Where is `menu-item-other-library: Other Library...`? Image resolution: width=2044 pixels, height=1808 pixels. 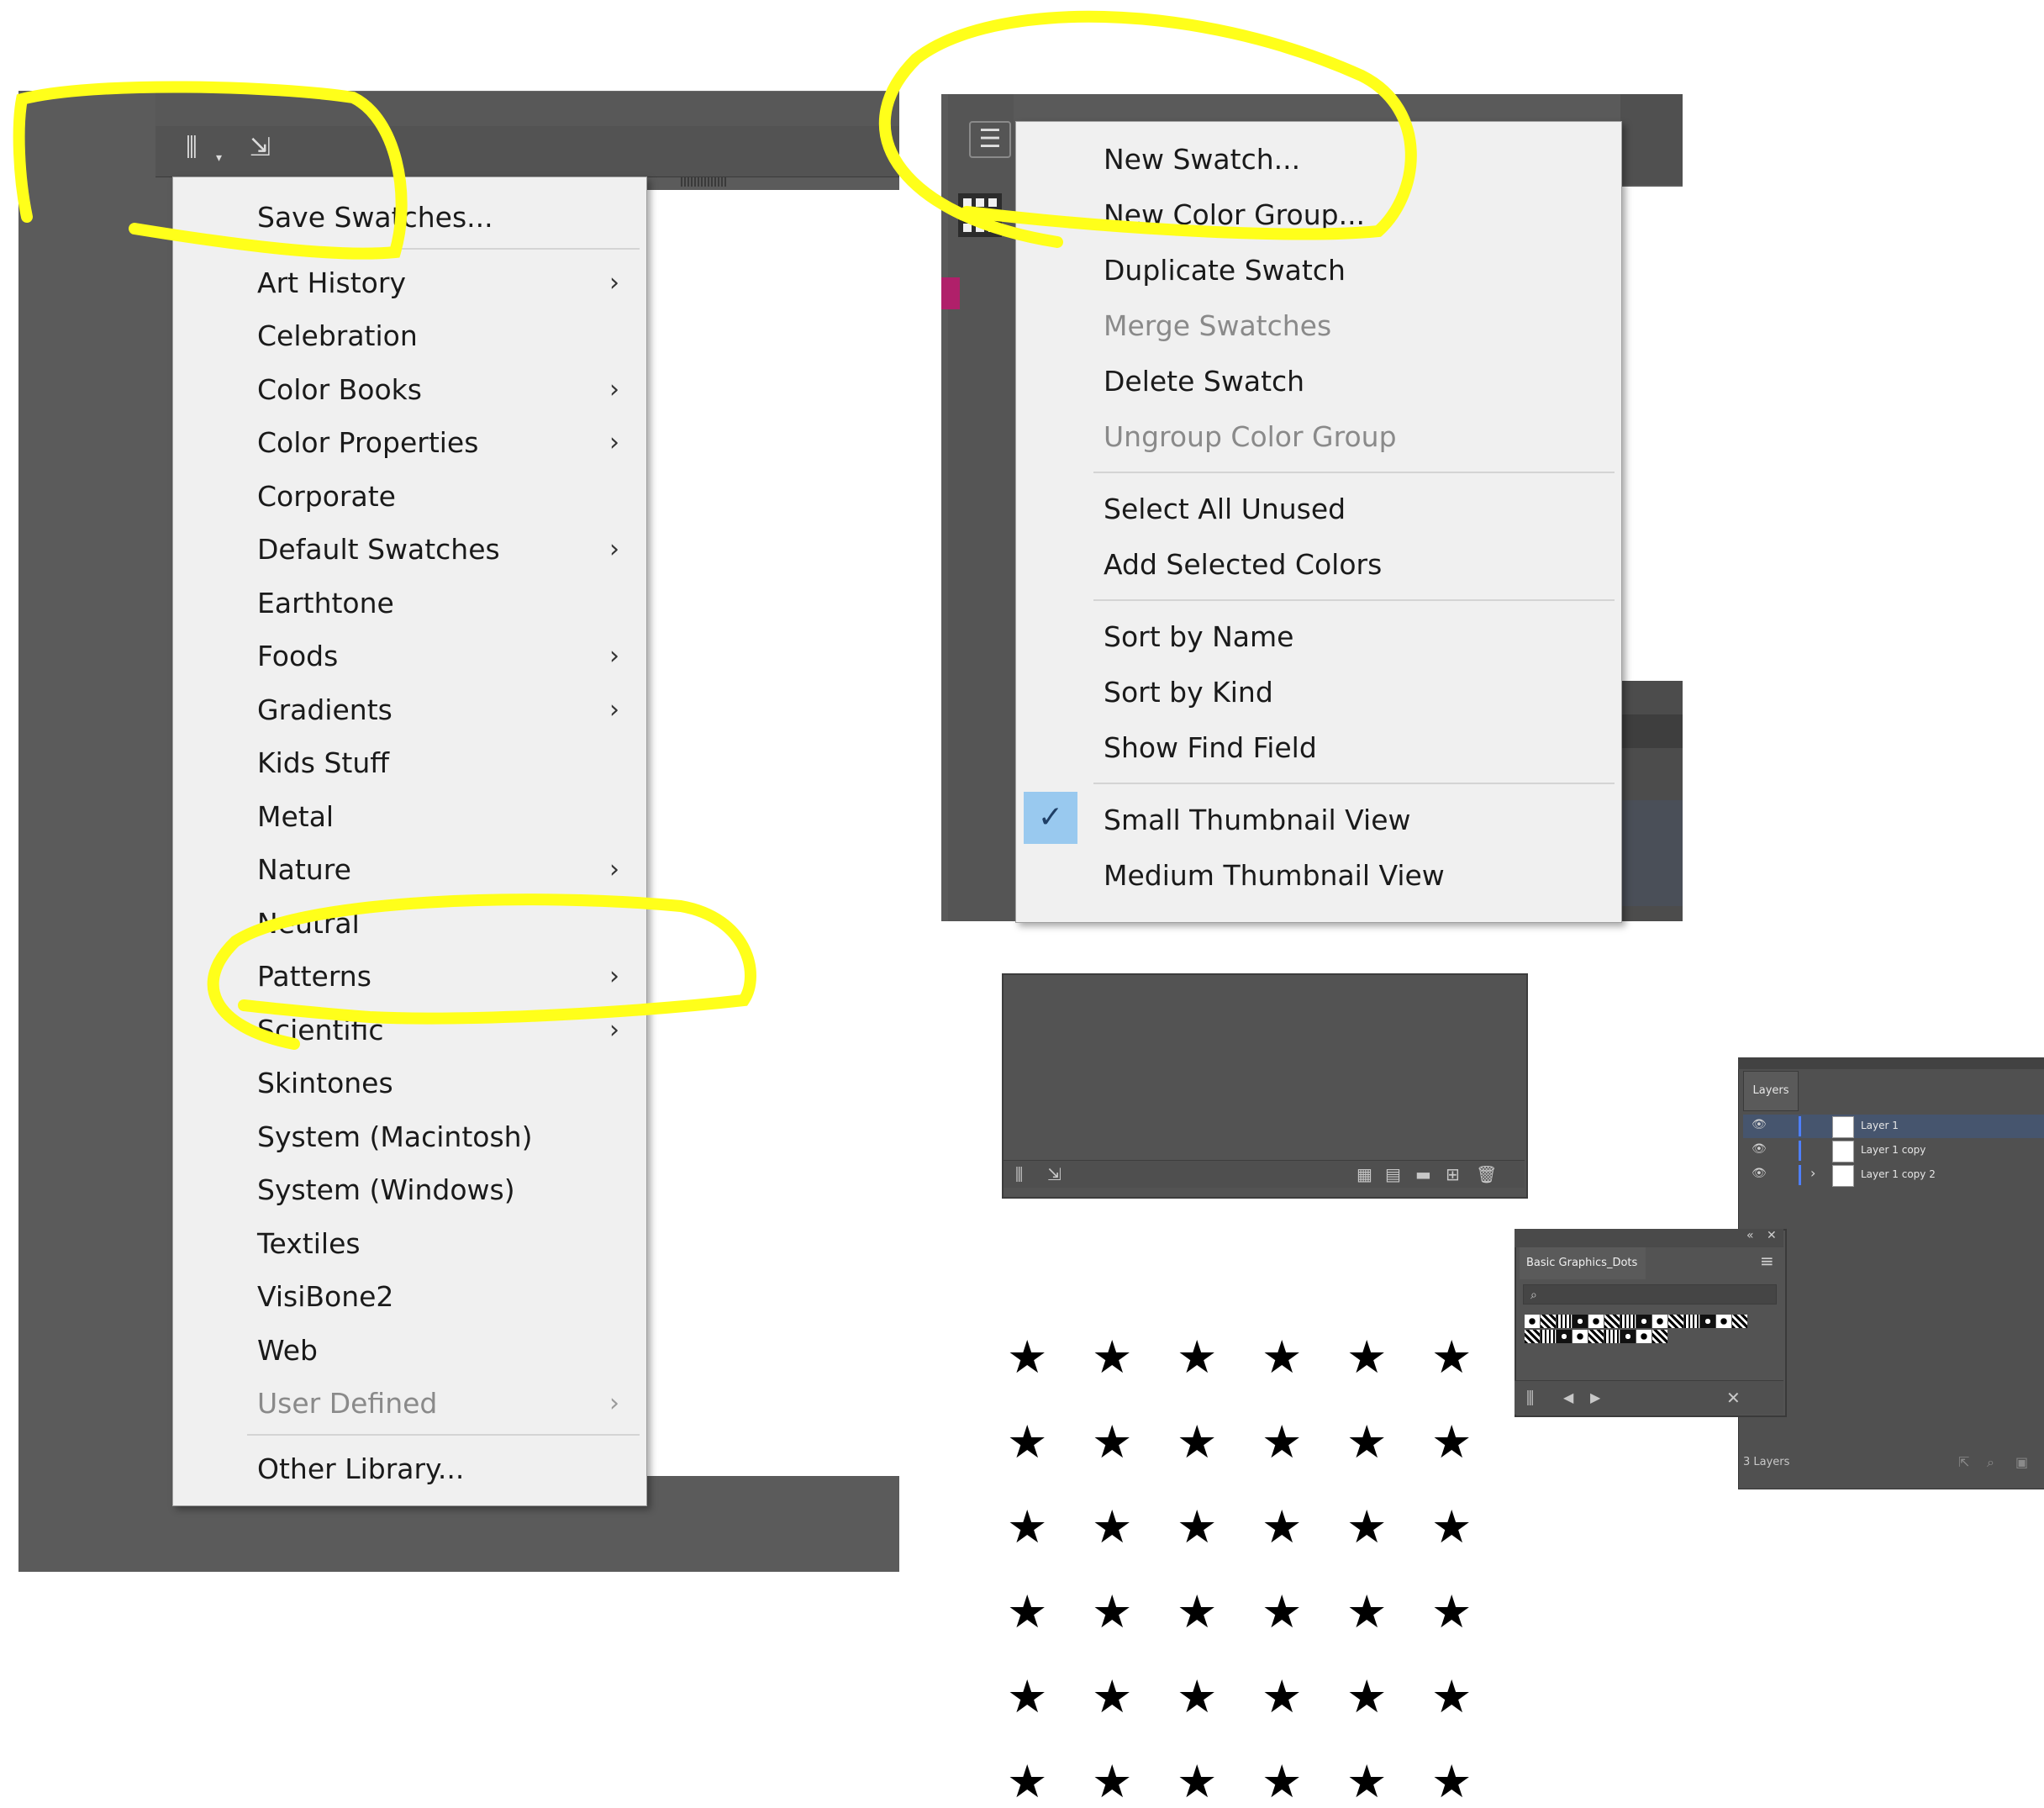
menu-item-other-library: Other Library... is located at coordinates (409, 1468).